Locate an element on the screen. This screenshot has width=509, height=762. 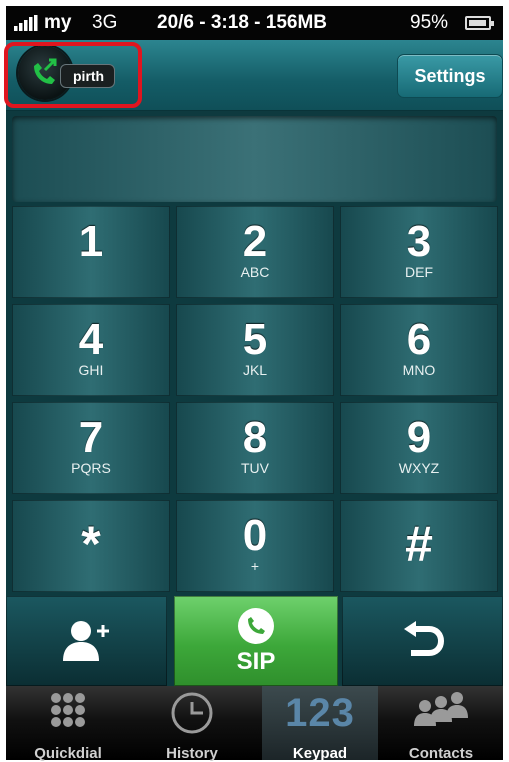
tab-keypad: 123 Keypad is located at coordinates (320, 724).